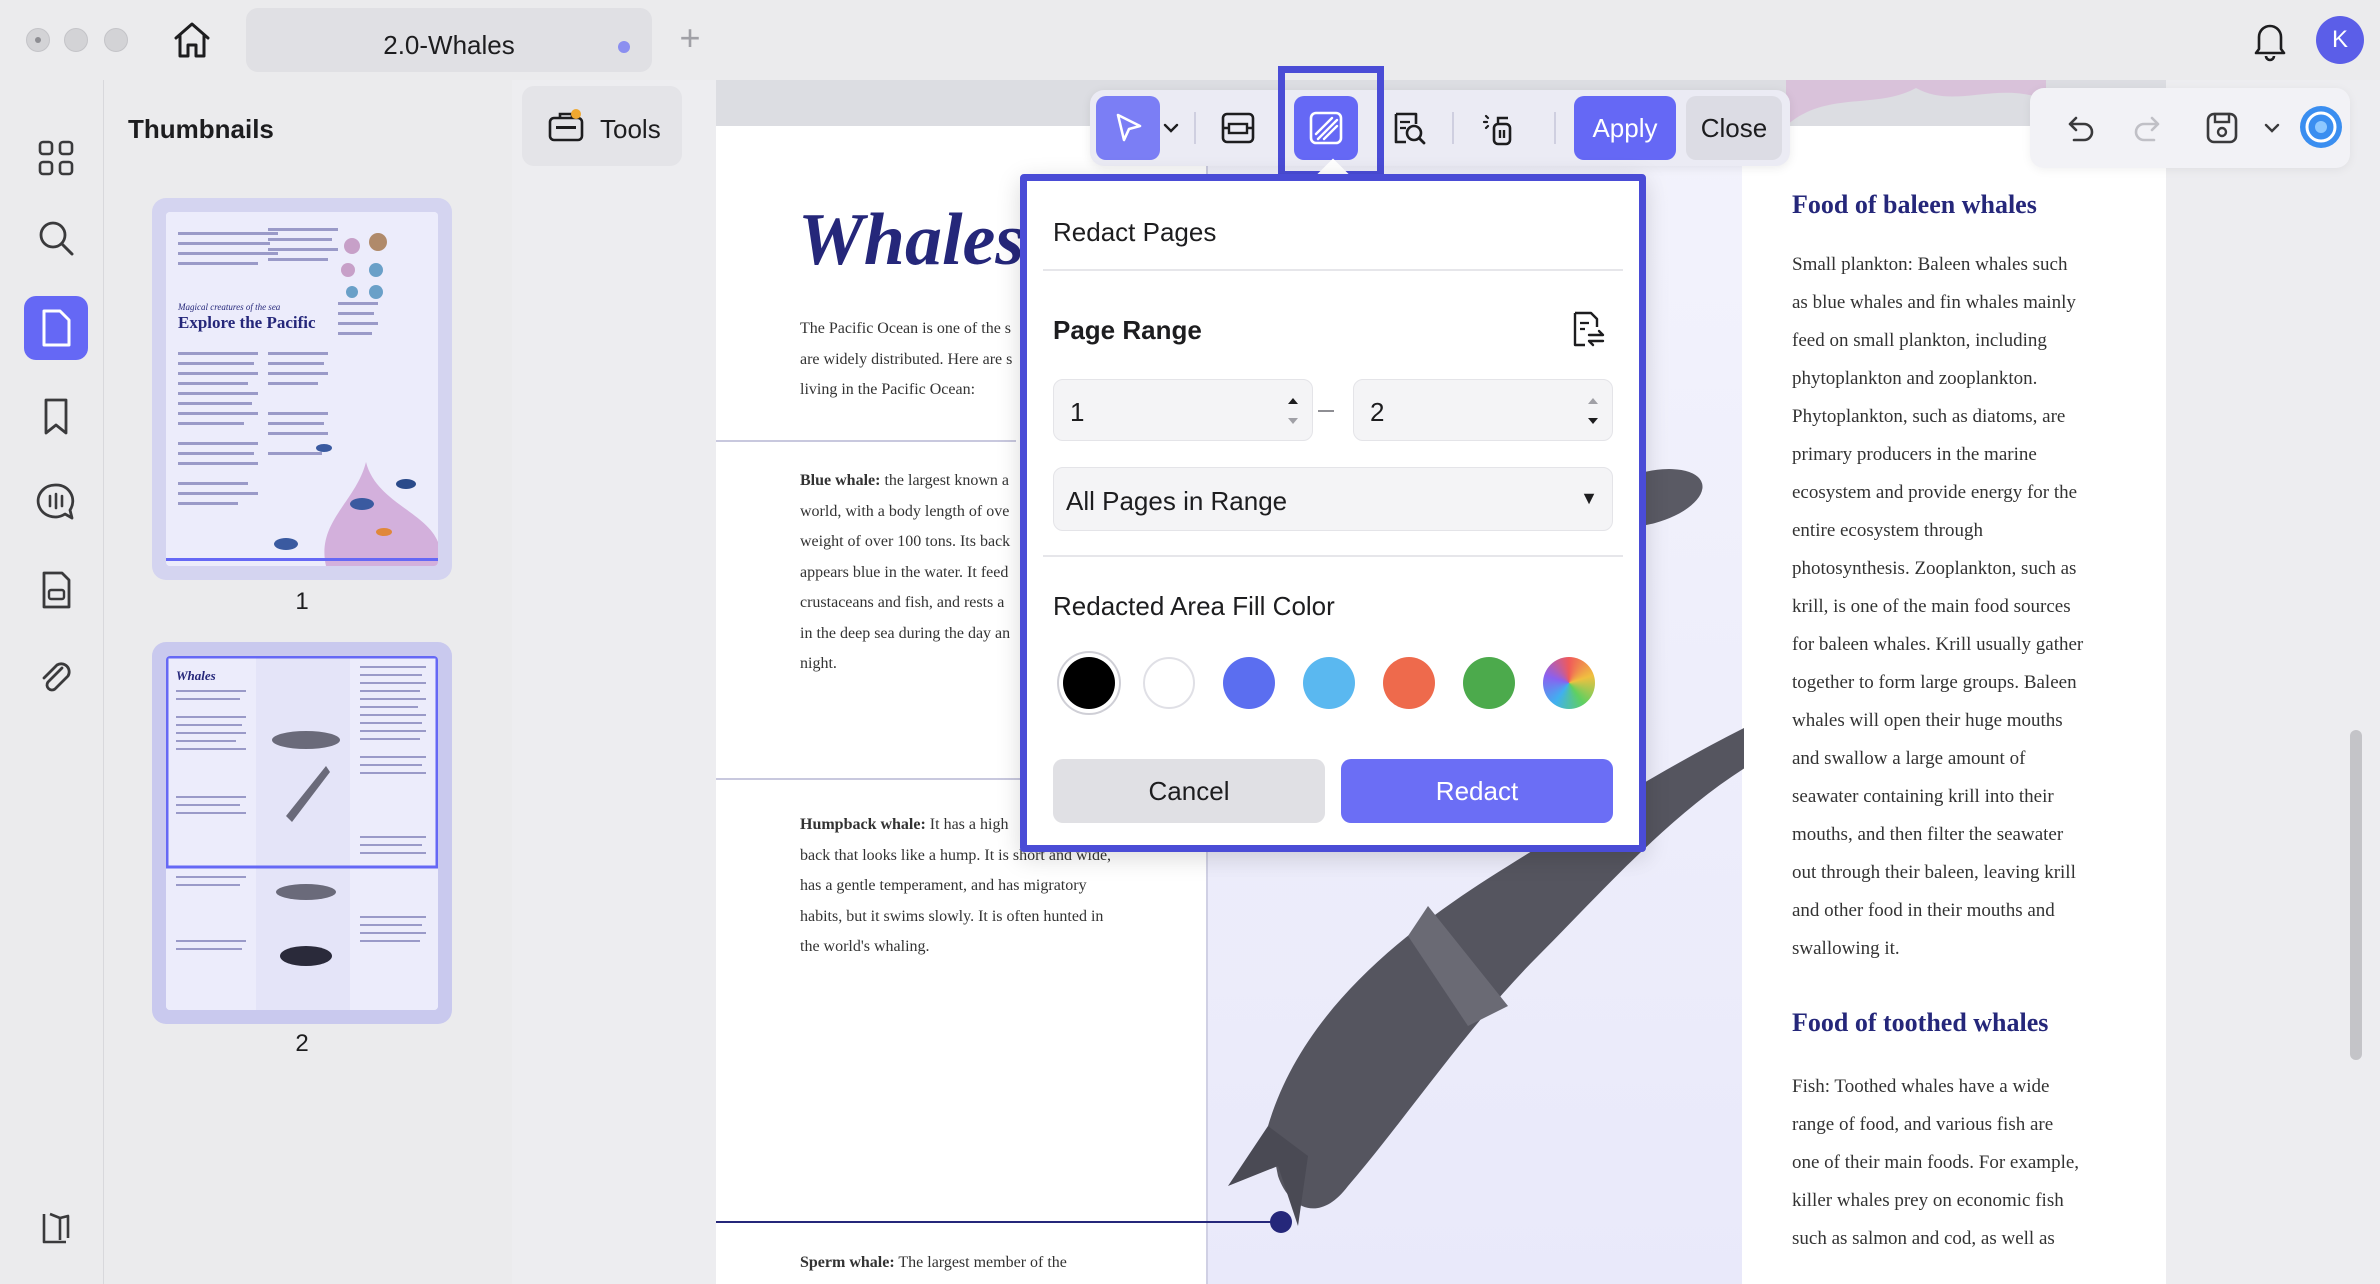 The image size is (2380, 1284). What do you see at coordinates (1171, 128) in the screenshot?
I see `select-tool-dropdown` at bounding box center [1171, 128].